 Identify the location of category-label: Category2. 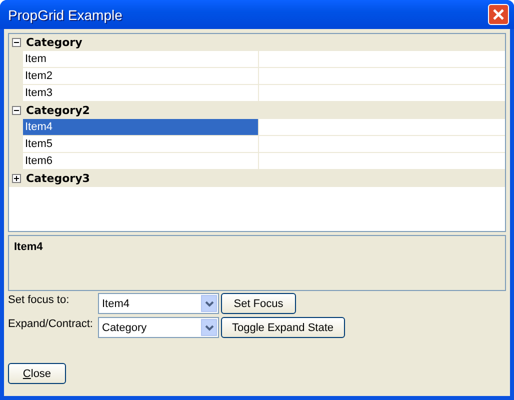
(58, 110).